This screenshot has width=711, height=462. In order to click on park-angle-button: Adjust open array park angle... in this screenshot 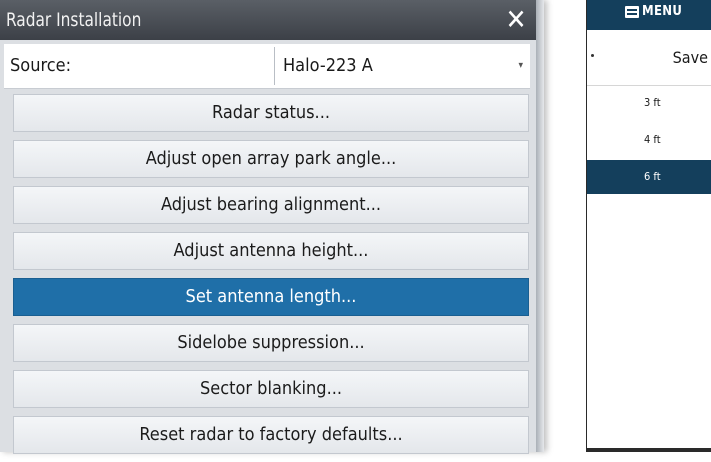, I will do `click(271, 159)`.